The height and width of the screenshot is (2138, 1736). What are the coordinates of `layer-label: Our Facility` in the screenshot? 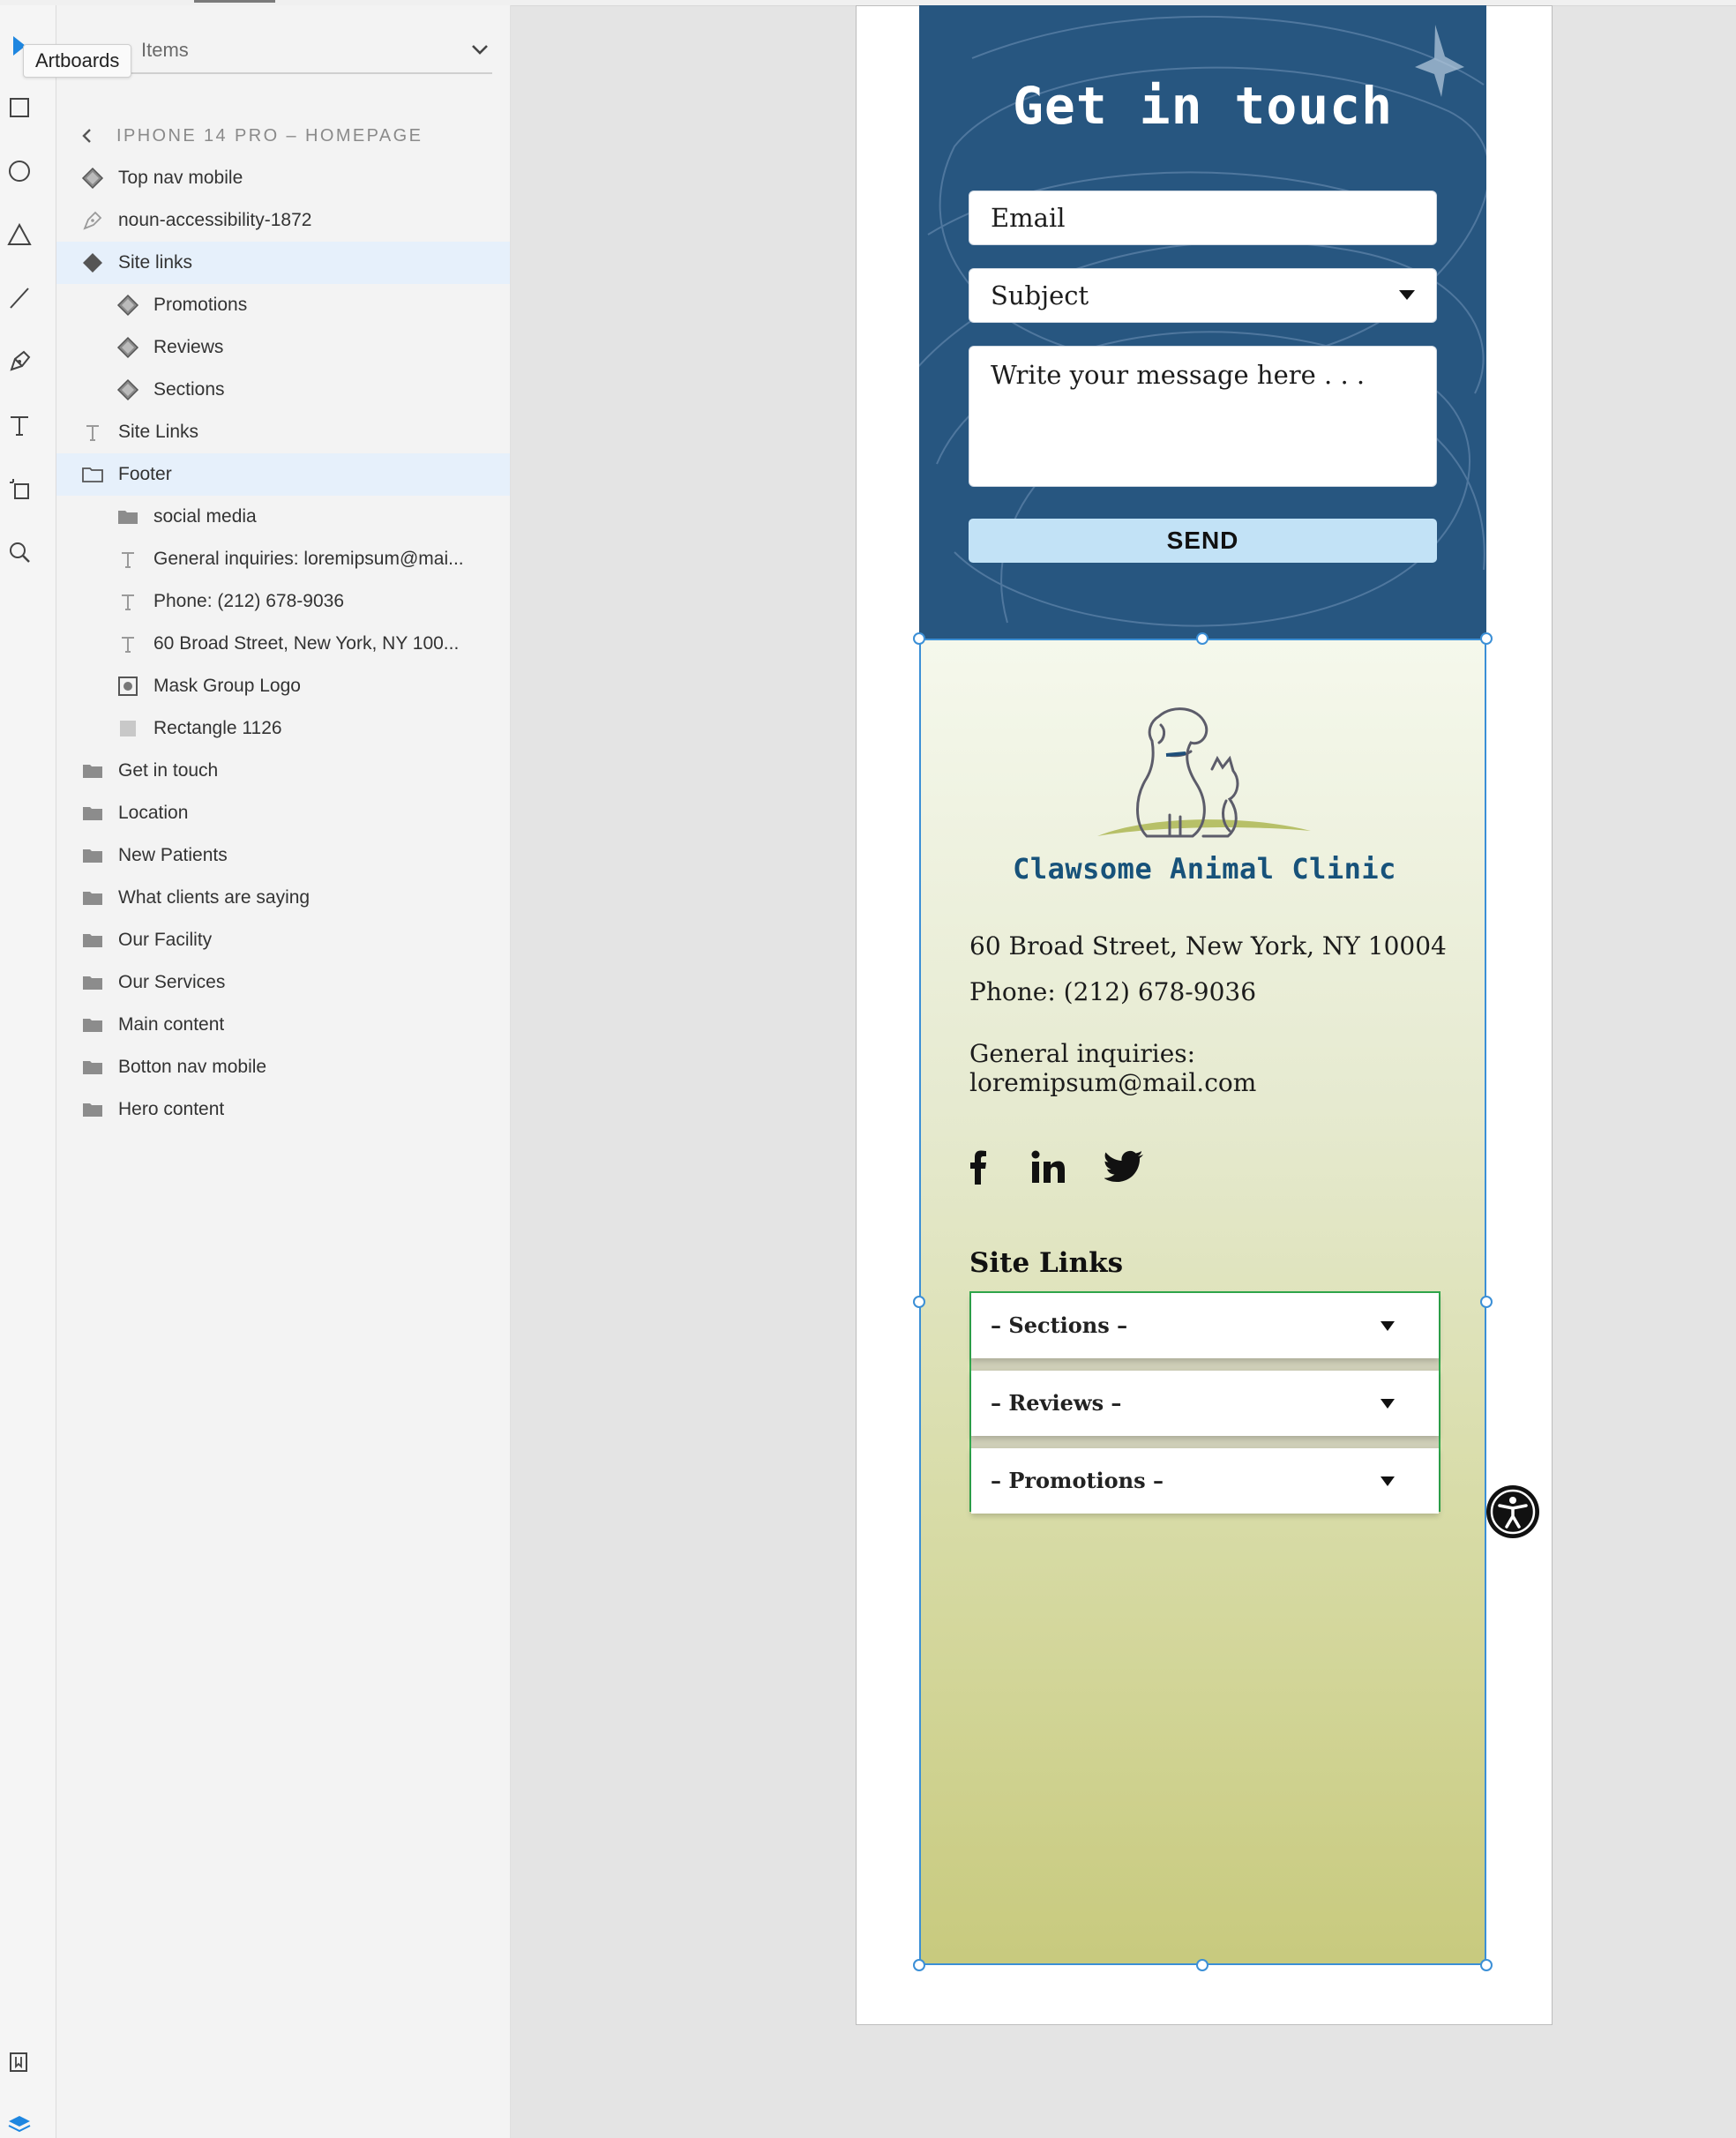 It's located at (165, 940).